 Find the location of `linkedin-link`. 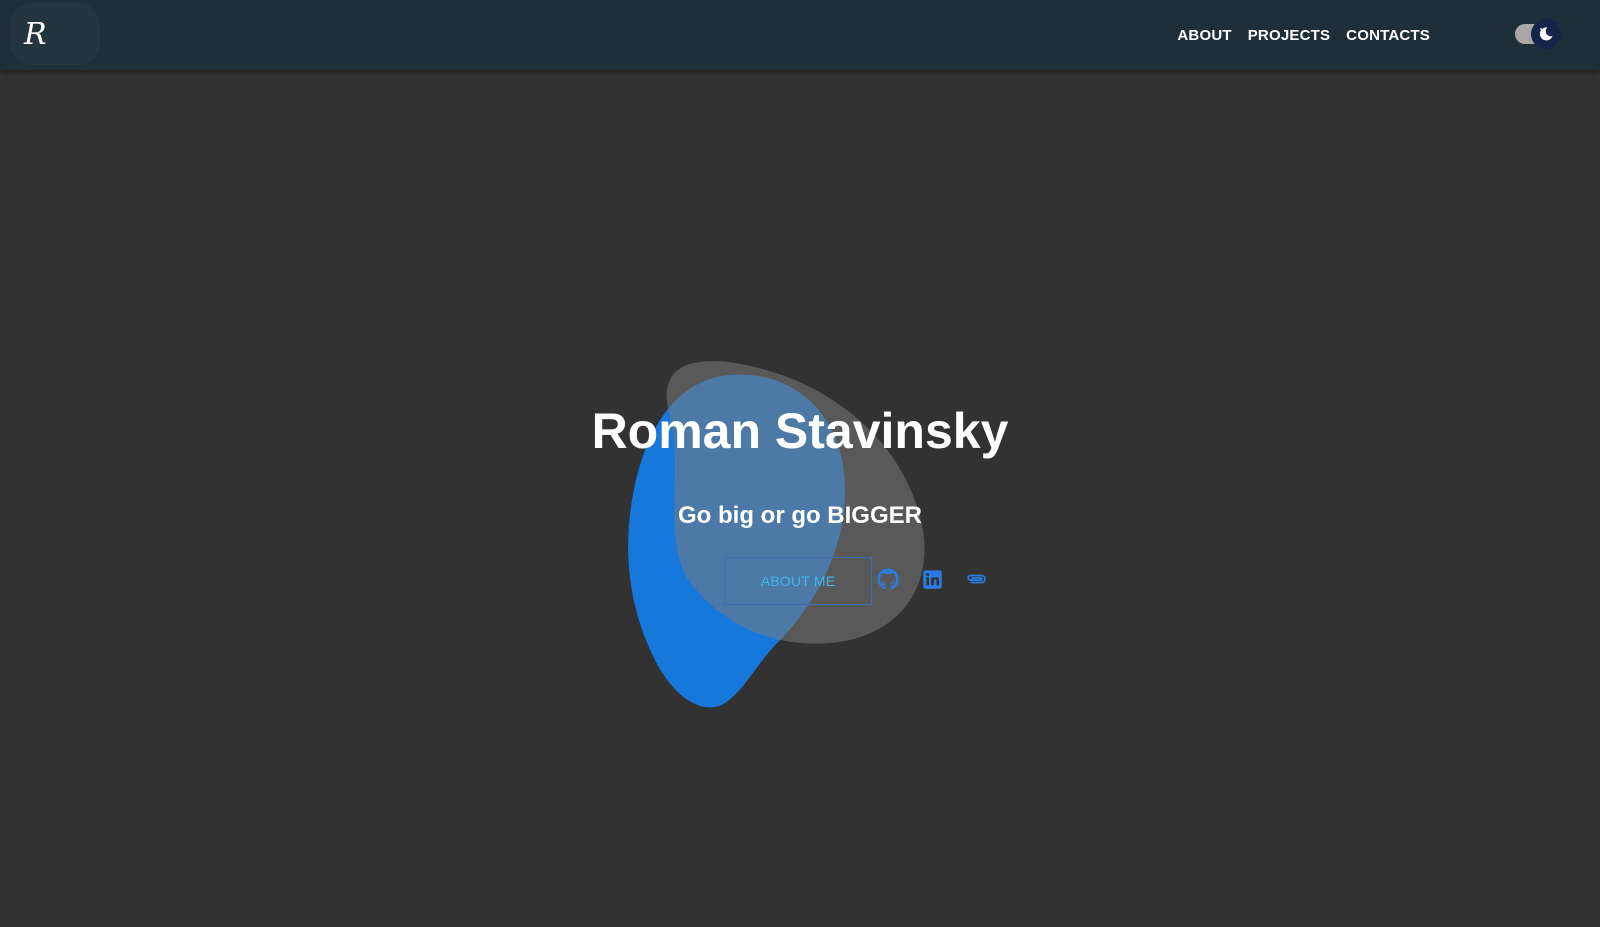

linkedin-link is located at coordinates (932, 579).